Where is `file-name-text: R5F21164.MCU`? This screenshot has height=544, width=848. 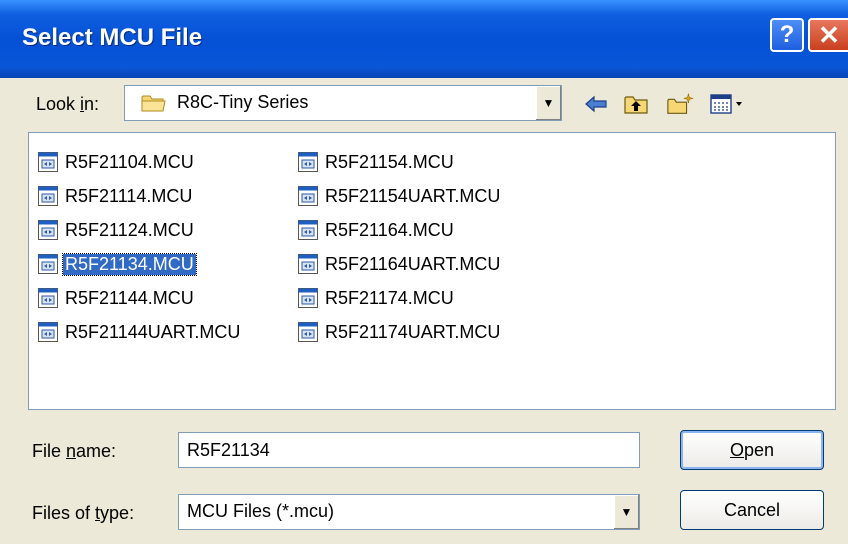 file-name-text: R5F21164.MCU is located at coordinates (389, 229).